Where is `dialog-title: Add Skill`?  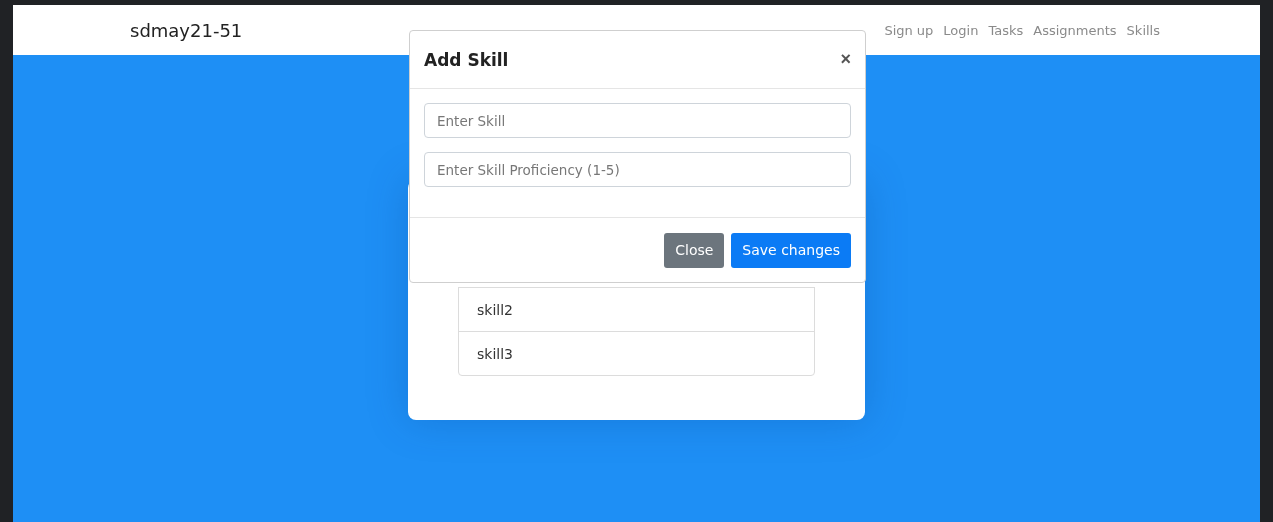 dialog-title: Add Skill is located at coordinates (466, 59).